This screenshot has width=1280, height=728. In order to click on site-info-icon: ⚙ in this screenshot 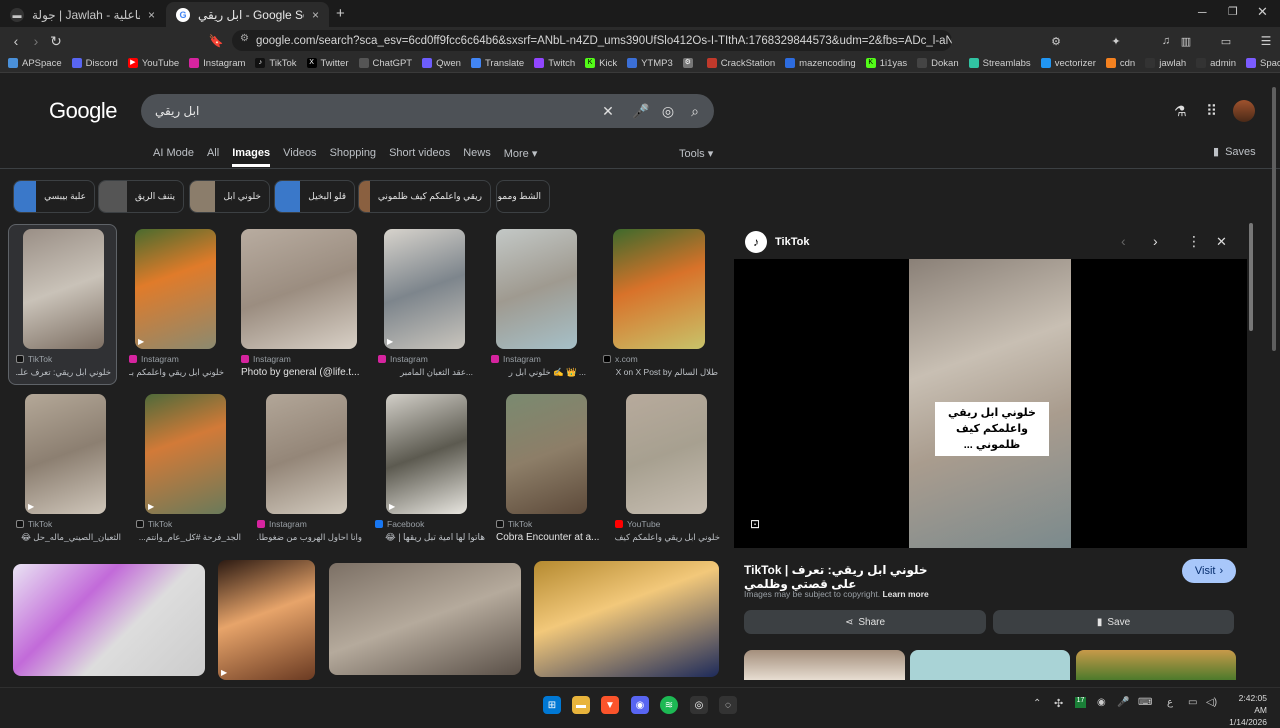, I will do `click(244, 38)`.